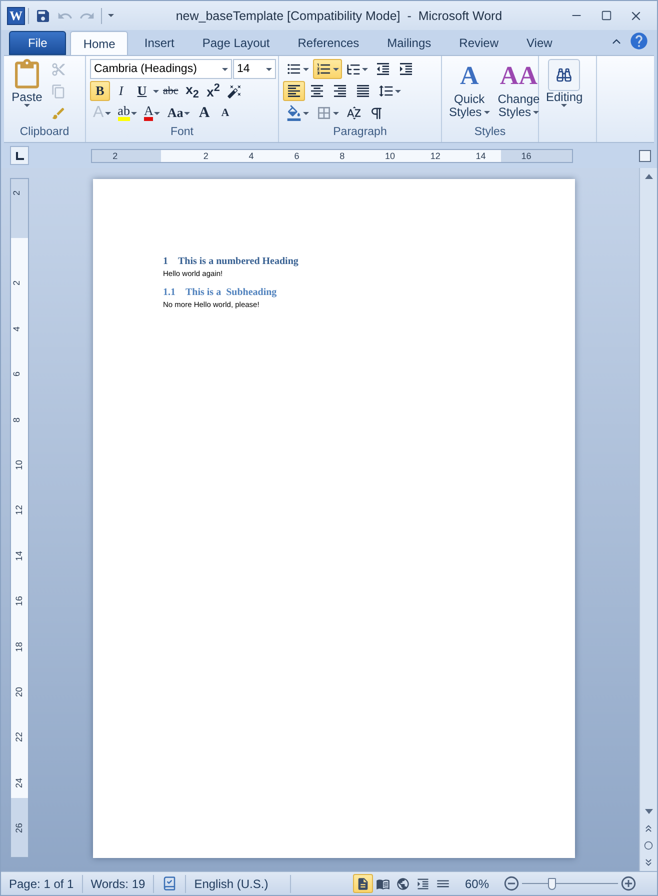 The image size is (658, 896). Describe the element at coordinates (37, 43) in the screenshot. I see `file-tab: File` at that location.